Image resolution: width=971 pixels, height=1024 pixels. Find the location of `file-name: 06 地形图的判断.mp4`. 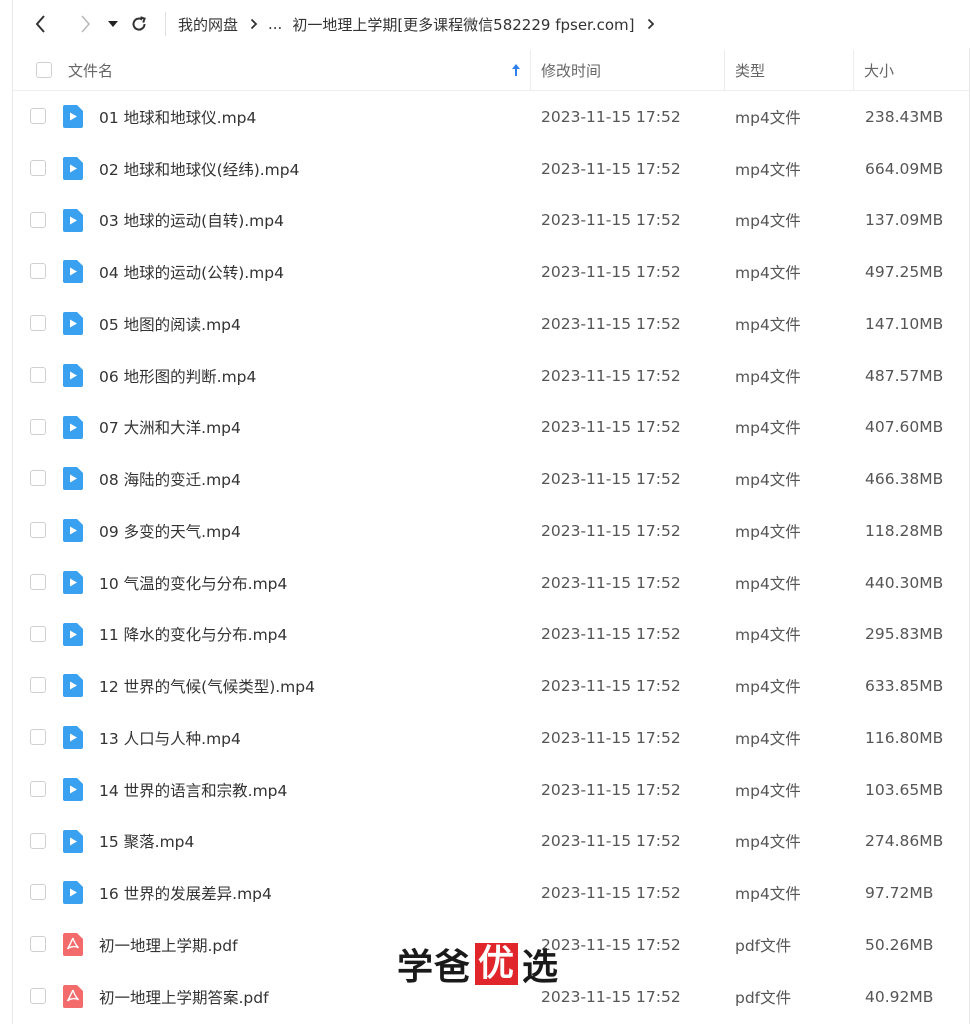

file-name: 06 地形图的判断.mp4 is located at coordinates (177, 376).